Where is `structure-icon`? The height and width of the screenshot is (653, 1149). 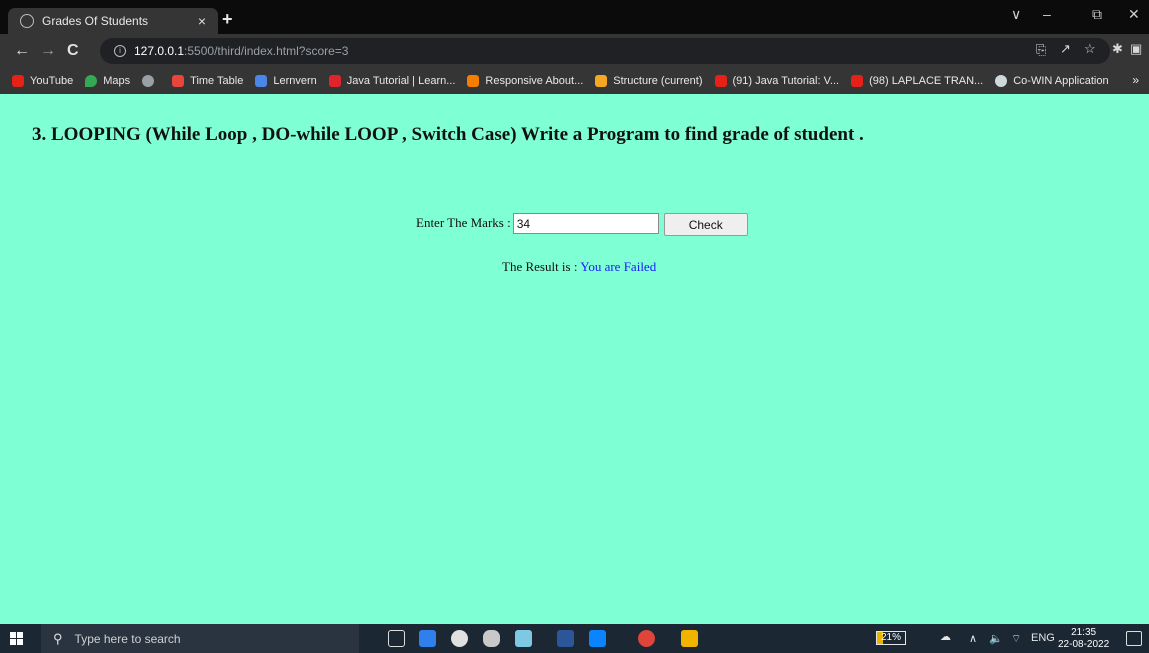 structure-icon is located at coordinates (601, 81).